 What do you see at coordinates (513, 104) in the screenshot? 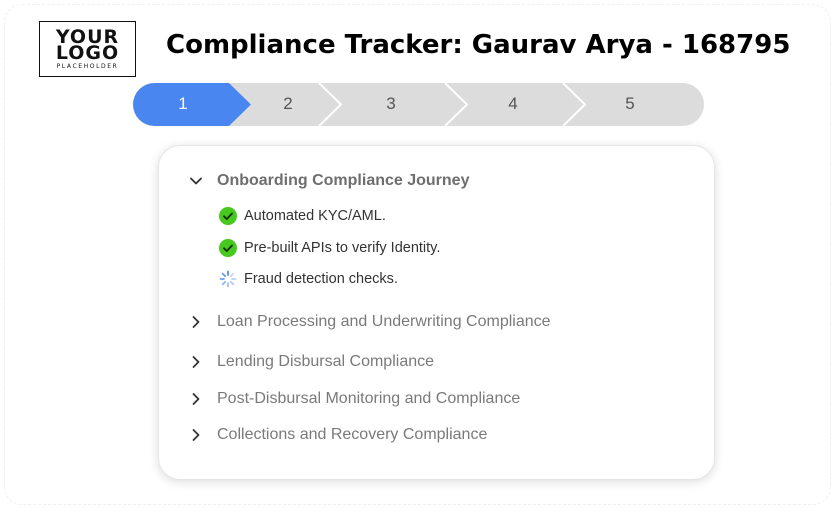
I see `step-4: 4` at bounding box center [513, 104].